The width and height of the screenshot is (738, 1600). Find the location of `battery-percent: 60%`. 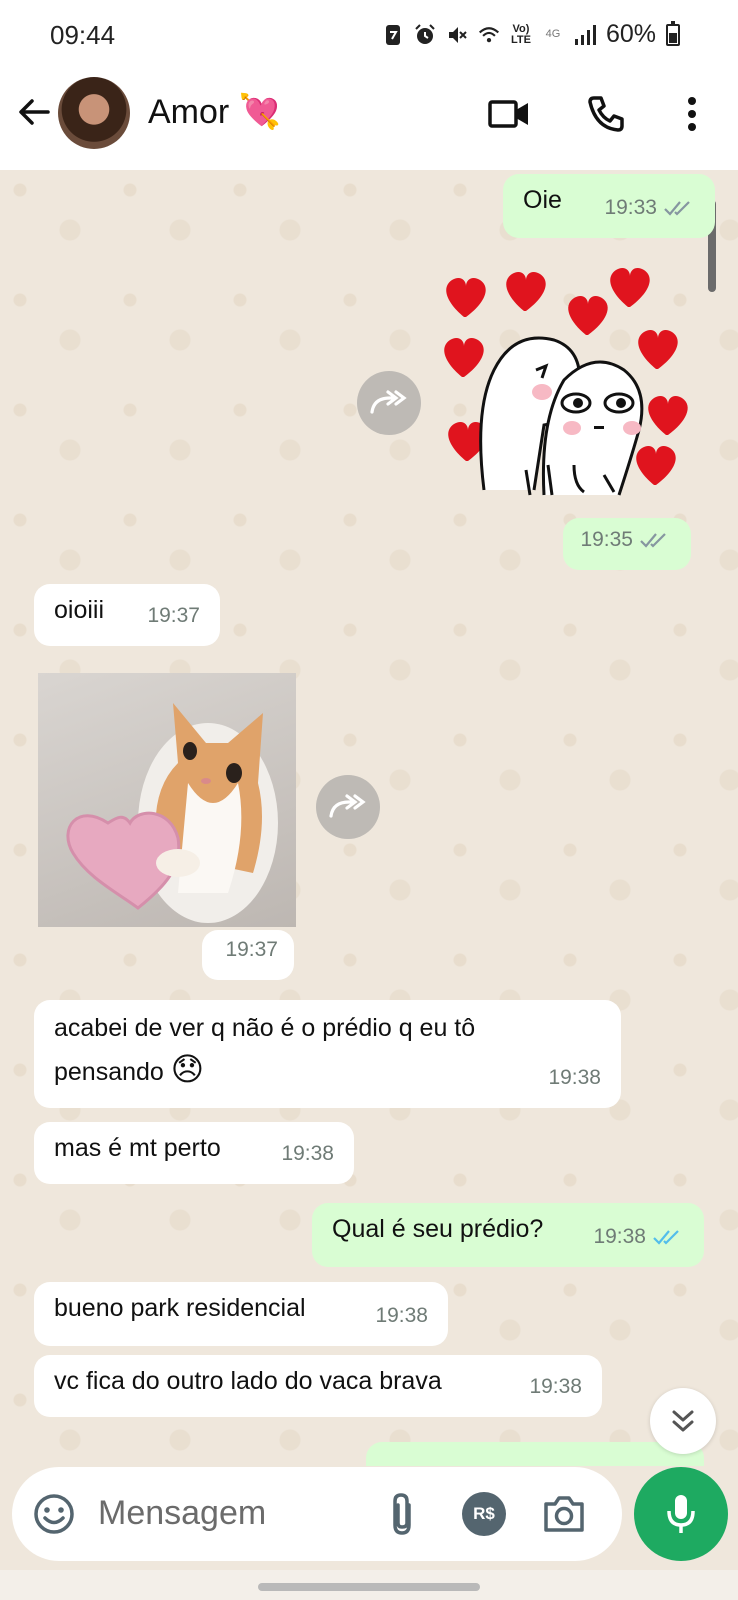

battery-percent: 60% is located at coordinates (630, 34).